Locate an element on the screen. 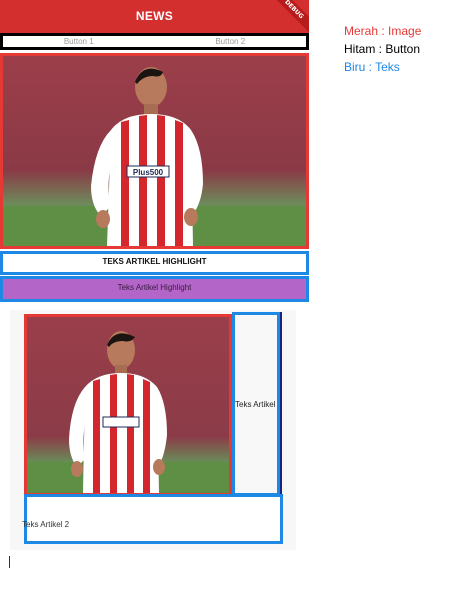 This screenshot has width=454, height=595. button-1: Button 1 is located at coordinates (79, 41).